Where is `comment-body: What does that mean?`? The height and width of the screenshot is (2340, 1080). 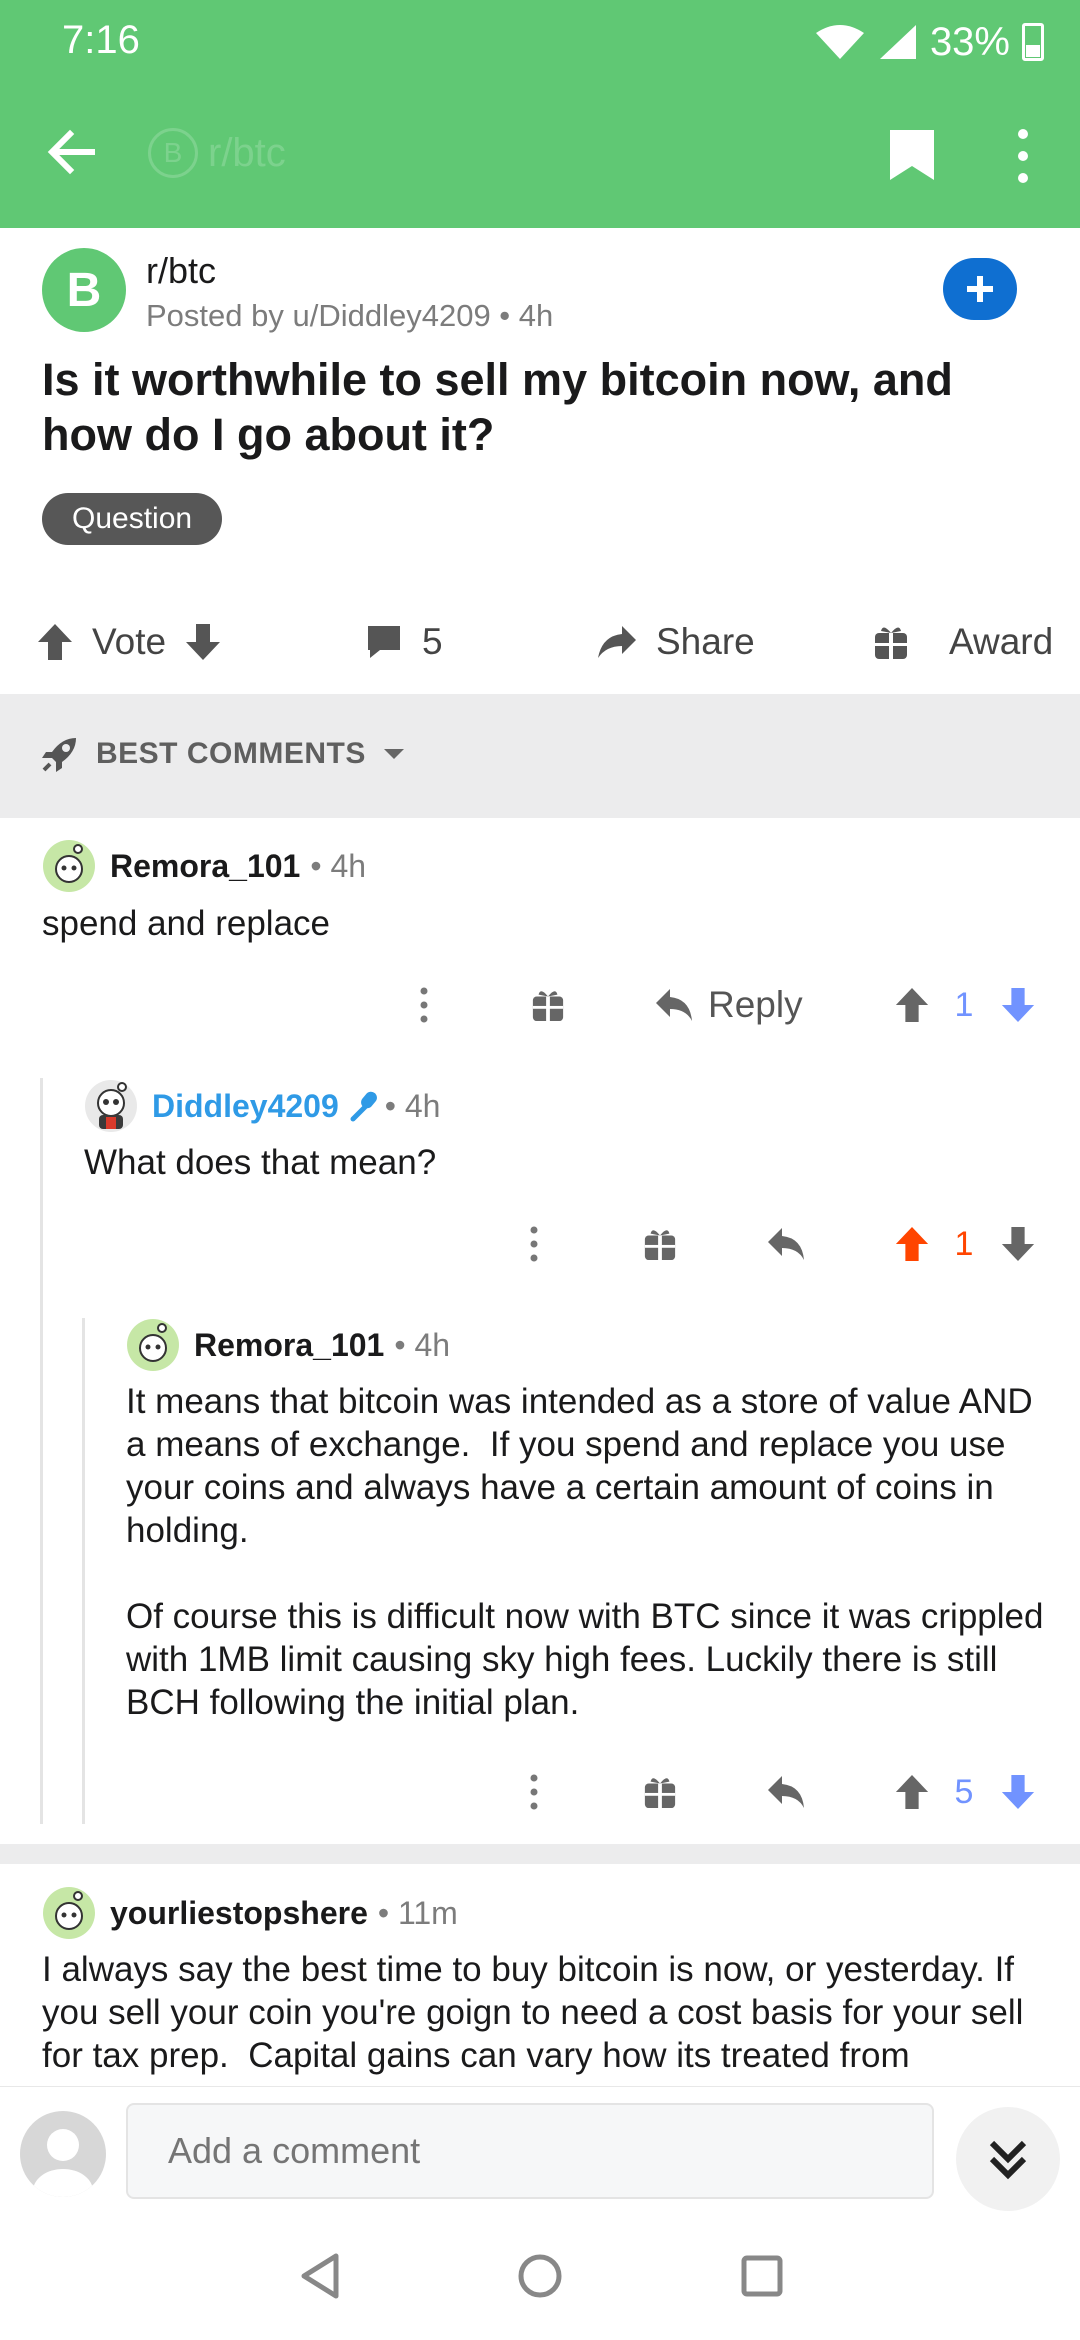
comment-body: What does that mean? is located at coordinates (260, 1162).